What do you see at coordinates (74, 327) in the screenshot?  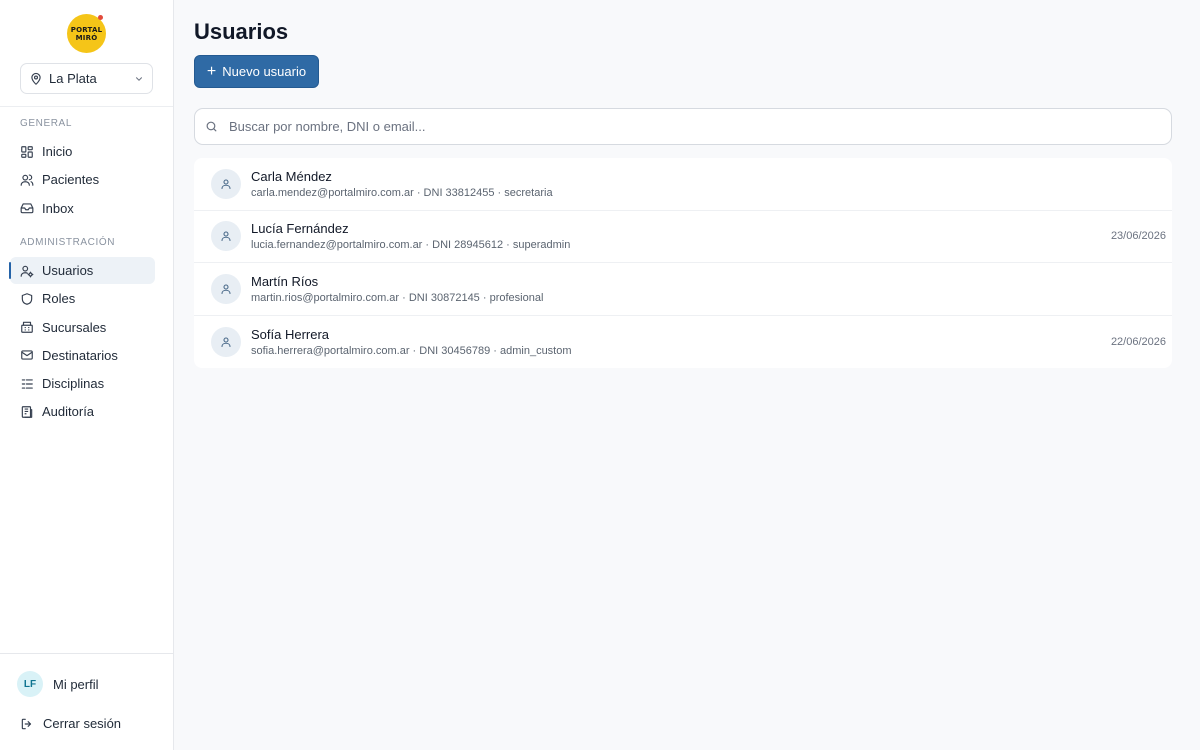 I see `sidebar-item-label: Sucursales` at bounding box center [74, 327].